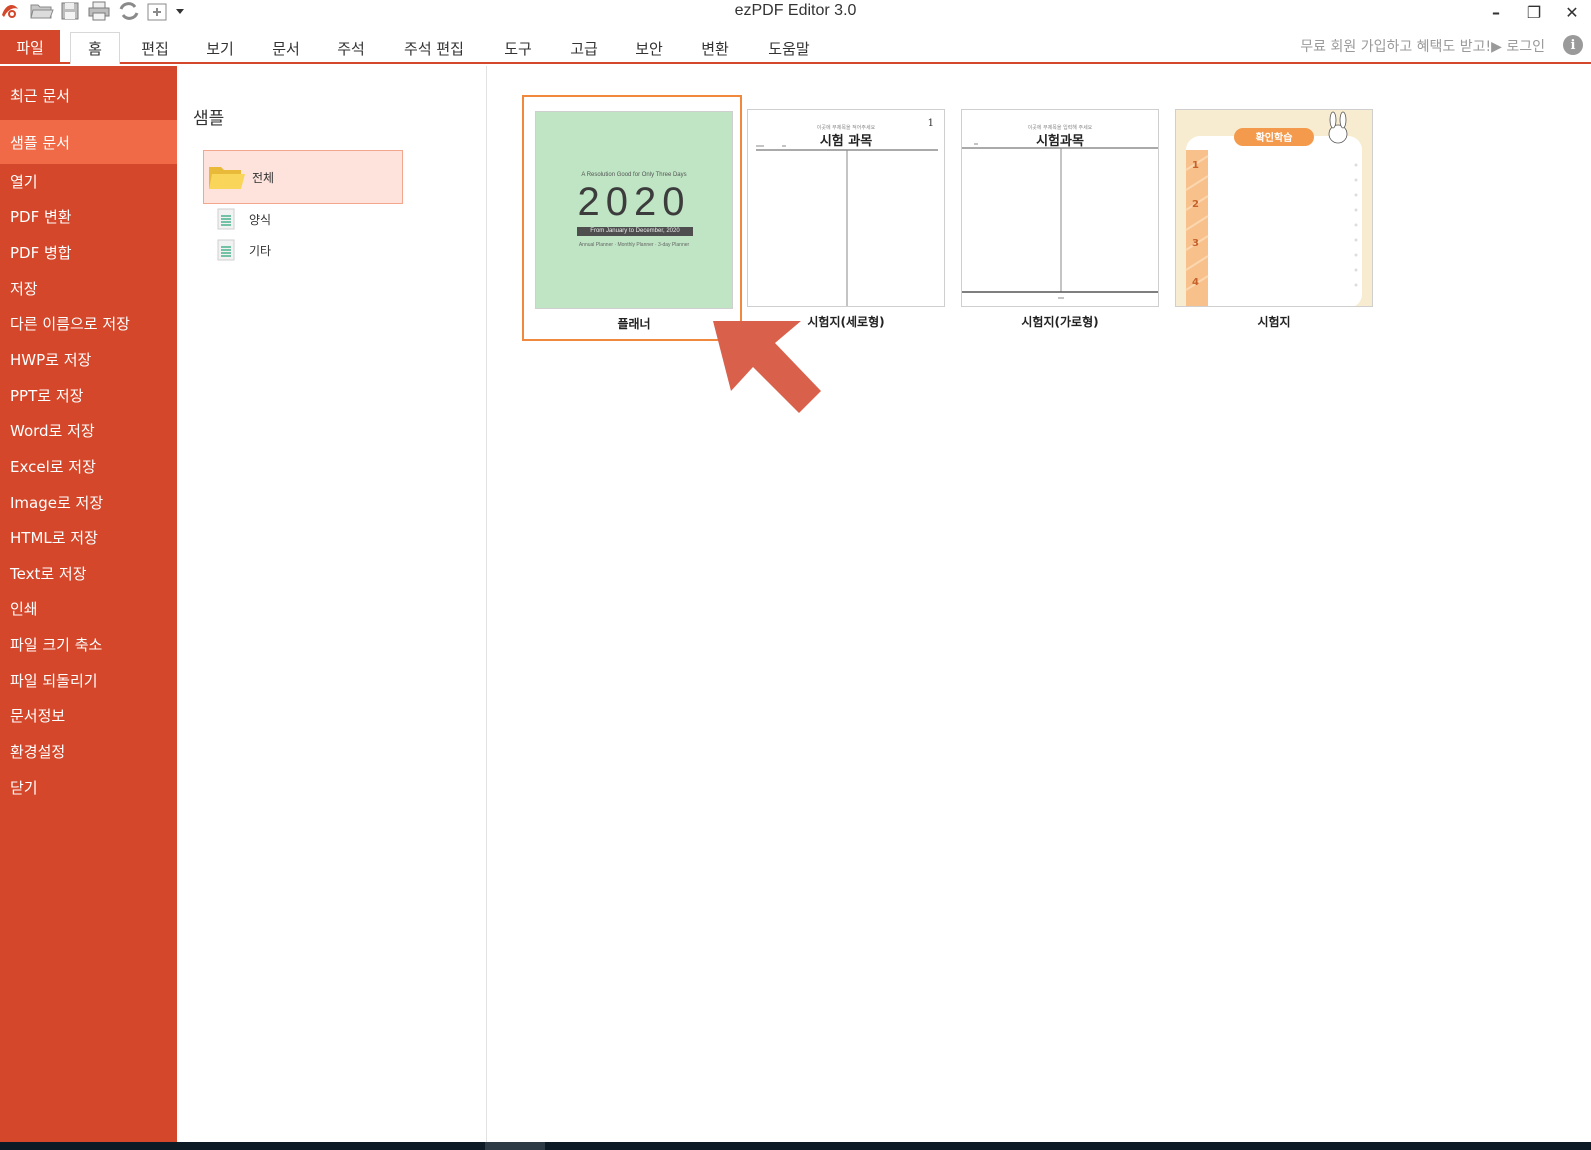 This screenshot has height=1150, width=1591. I want to click on tab-security: 보안, so click(649, 48).